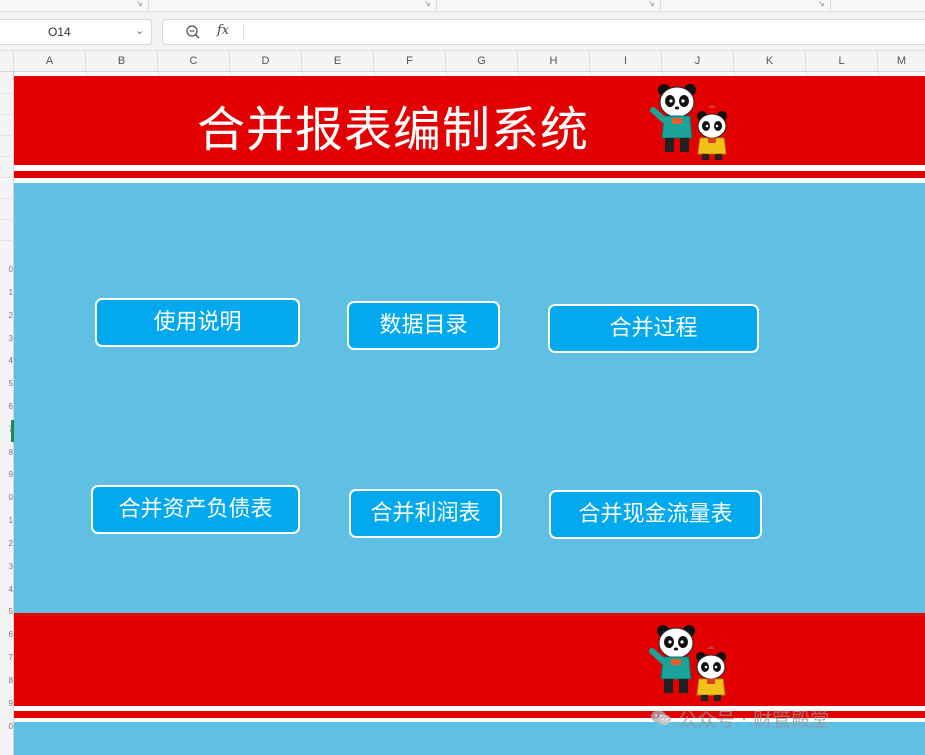 The image size is (925, 755). I want to click on row-number: 7, so click(6, 657).